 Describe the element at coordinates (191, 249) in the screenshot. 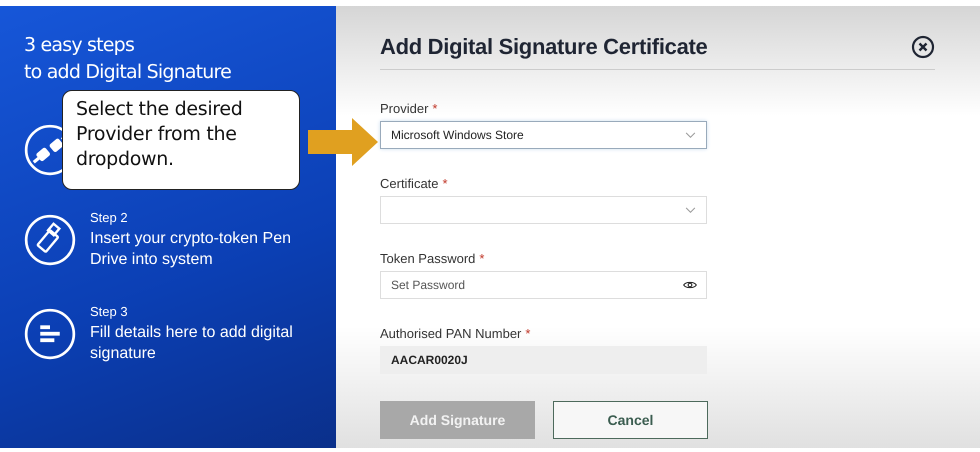

I see `step-description: Insert your crypto-token Pen Drive into system` at that location.